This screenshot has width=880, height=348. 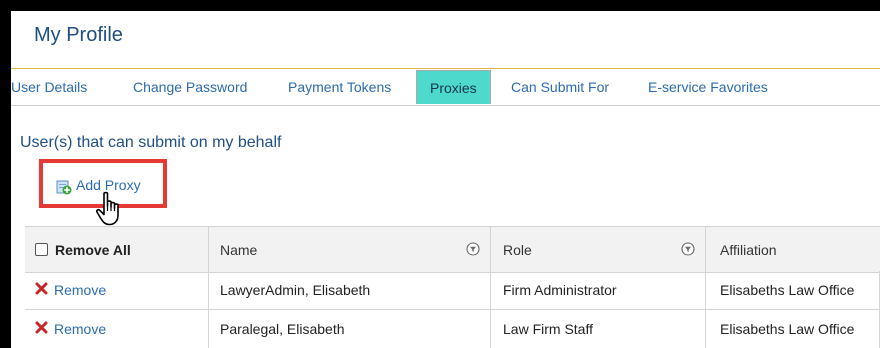 What do you see at coordinates (598, 249) in the screenshot?
I see `column-header-role: Role` at bounding box center [598, 249].